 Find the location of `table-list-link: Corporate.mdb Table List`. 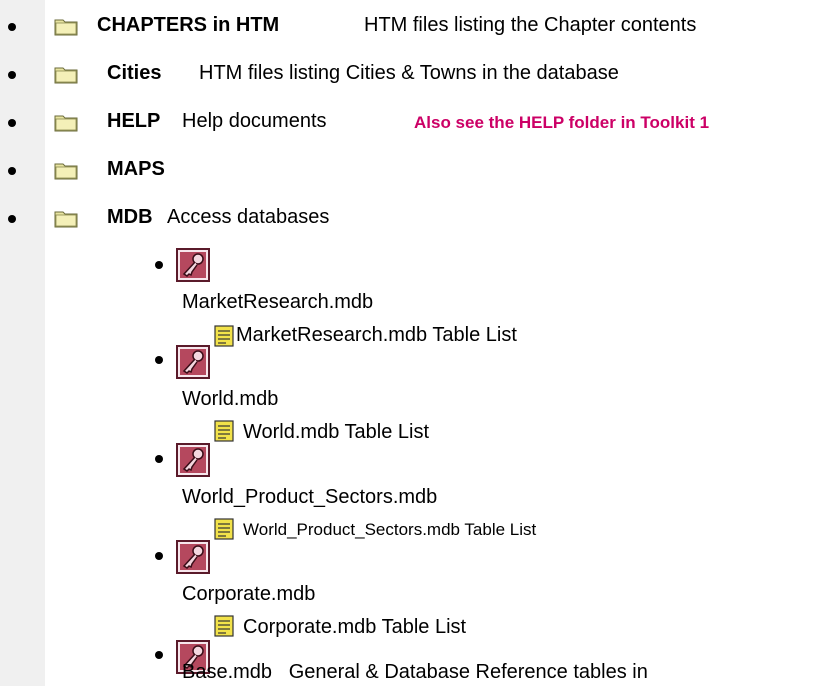

table-list-link: Corporate.mdb Table List is located at coordinates (354, 627).